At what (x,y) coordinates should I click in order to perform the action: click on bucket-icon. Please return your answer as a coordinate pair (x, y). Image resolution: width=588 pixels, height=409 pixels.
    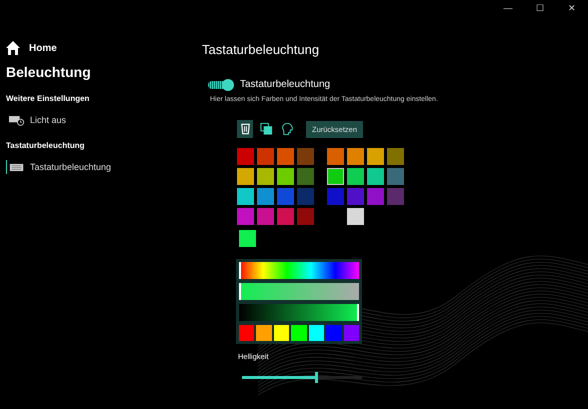
    Looking at the image, I should click on (245, 129).